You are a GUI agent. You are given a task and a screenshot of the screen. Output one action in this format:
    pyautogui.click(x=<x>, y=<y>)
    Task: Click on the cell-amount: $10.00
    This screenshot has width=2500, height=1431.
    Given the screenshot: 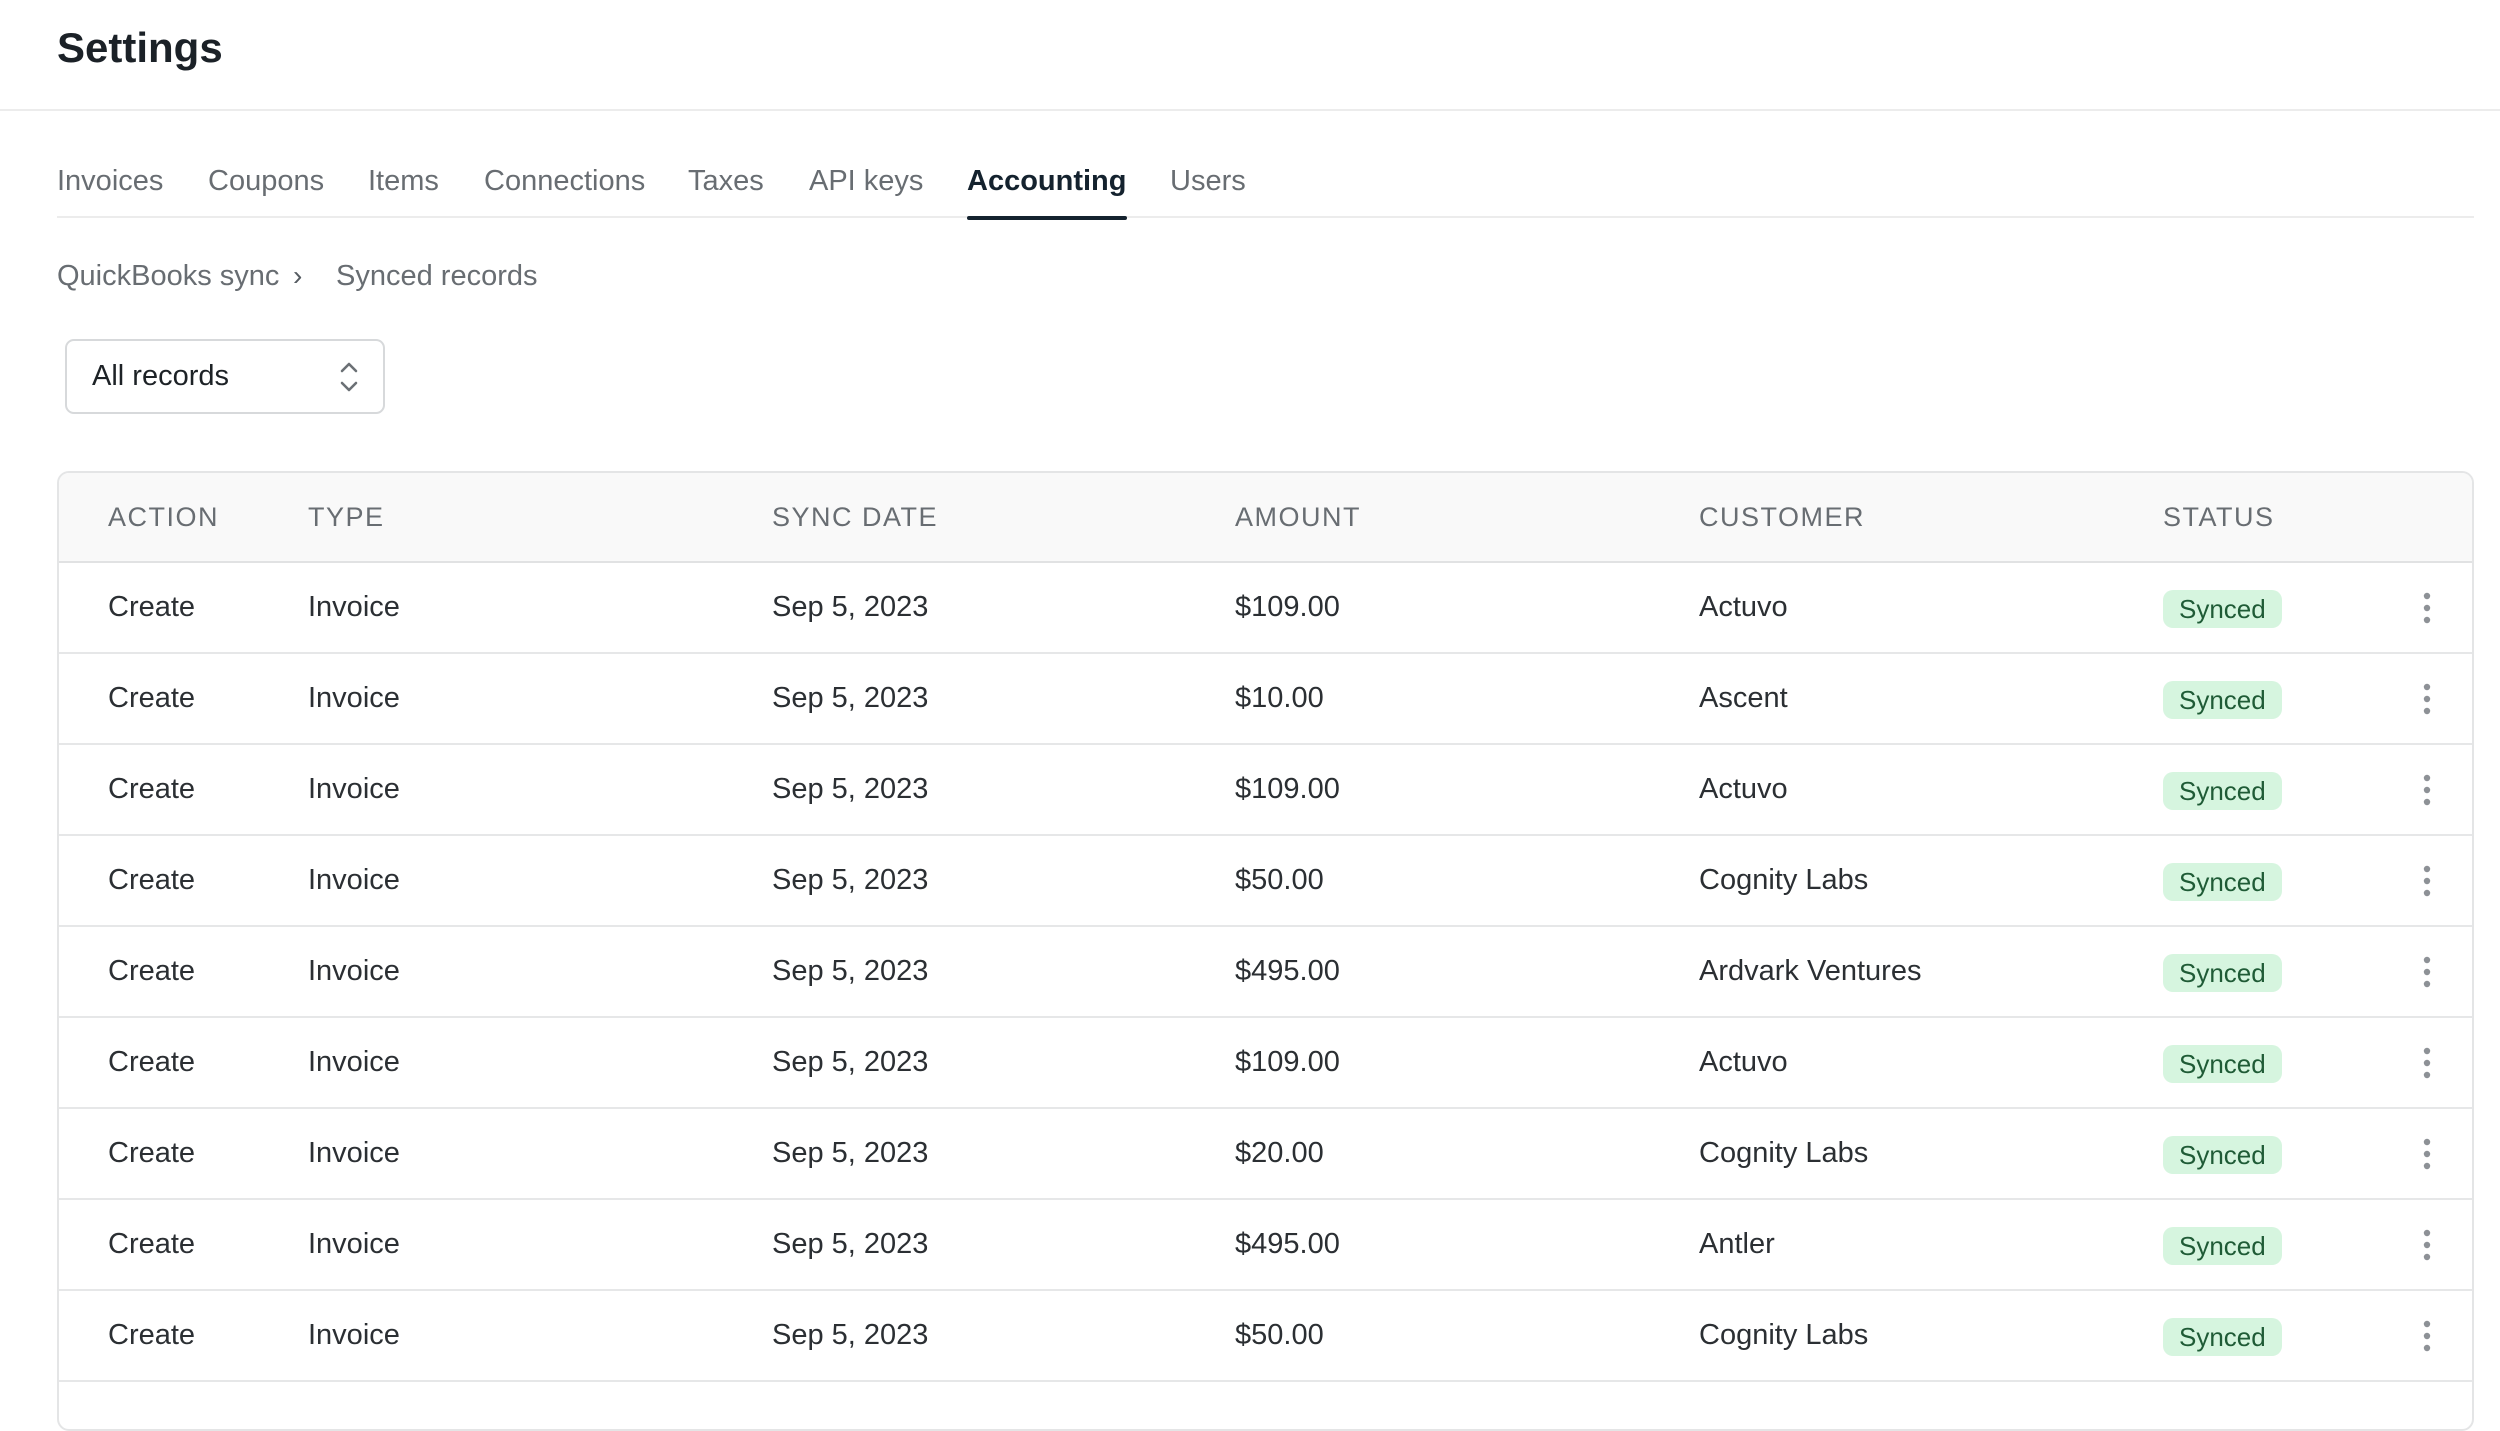 What is the action you would take?
    pyautogui.click(x=1279, y=698)
    